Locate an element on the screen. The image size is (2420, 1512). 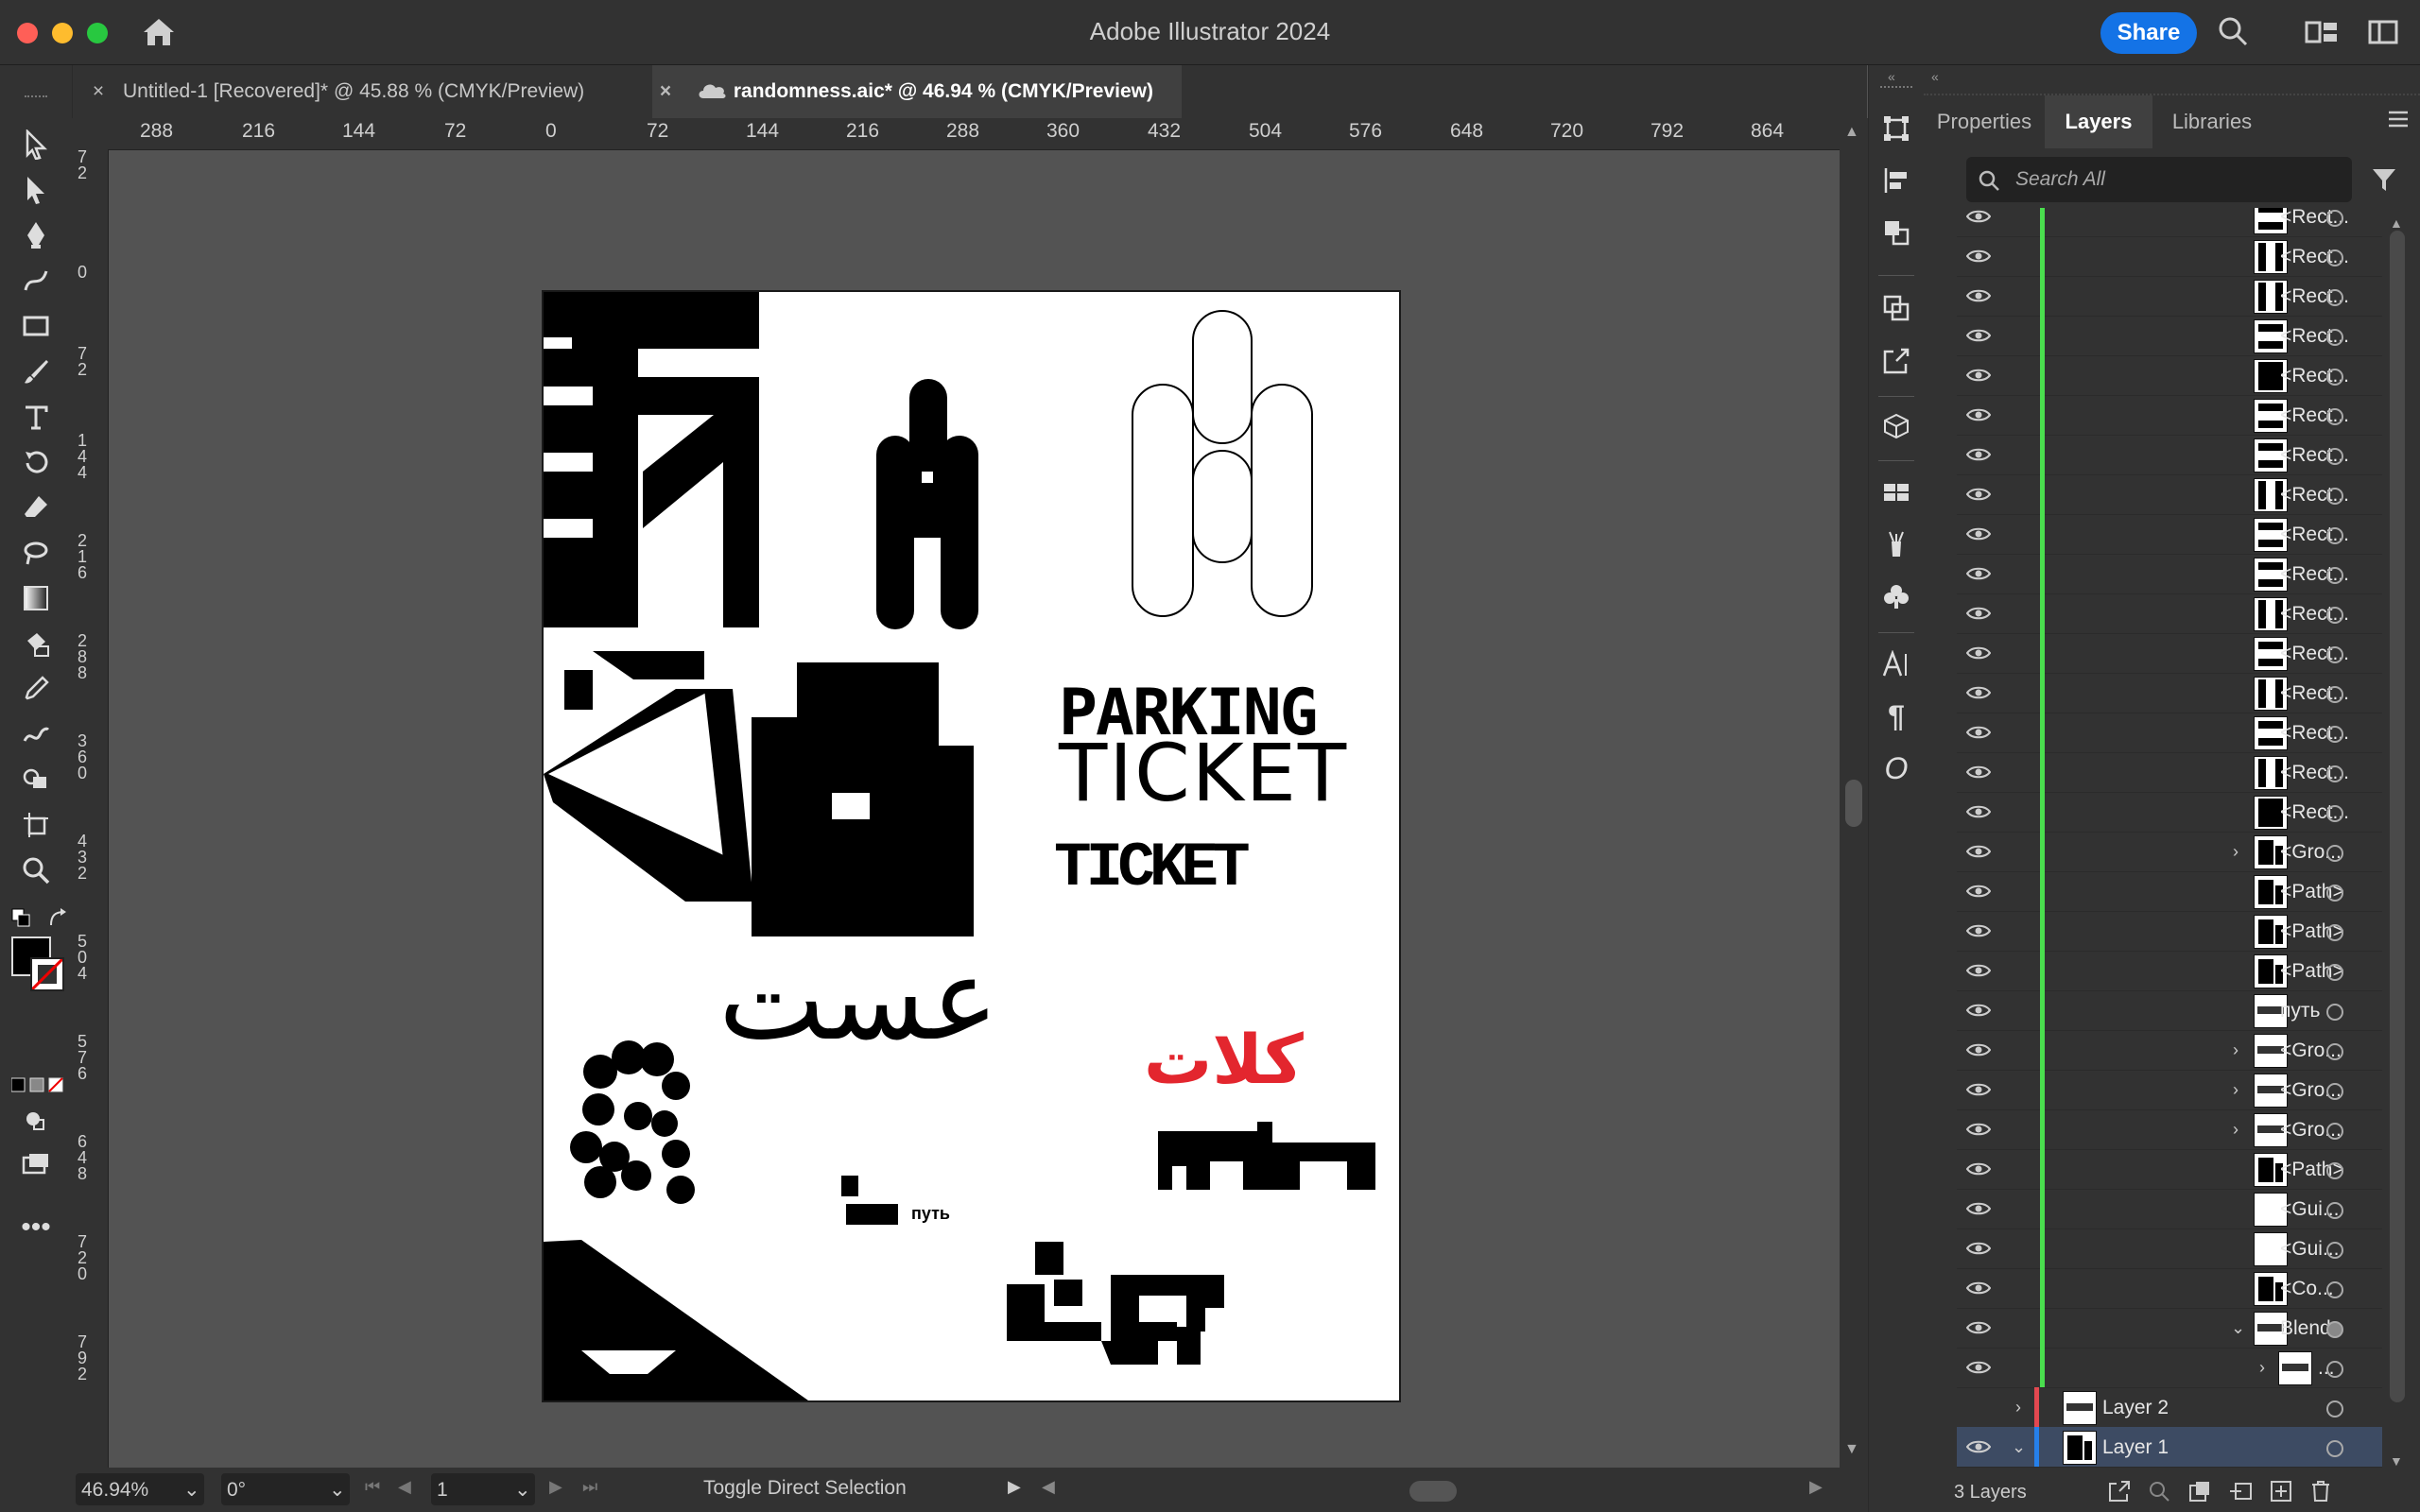
panel-menu-icon is located at coordinates (2398, 121).